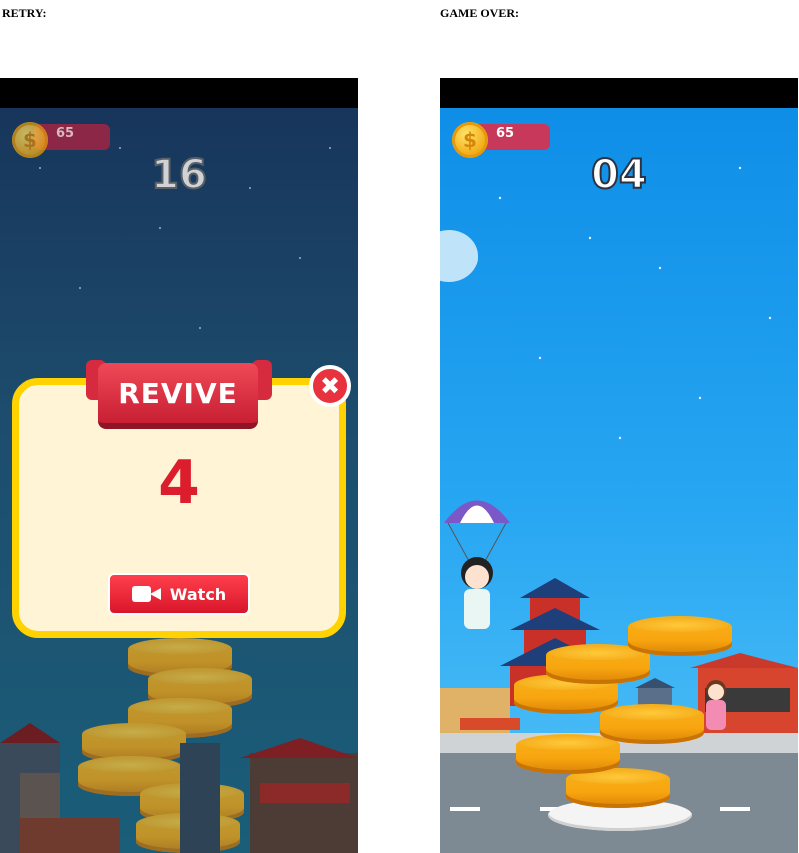 This screenshot has height=853, width=799. Describe the element at coordinates (24, 13) in the screenshot. I see `retry-caption: RETRY:` at that location.